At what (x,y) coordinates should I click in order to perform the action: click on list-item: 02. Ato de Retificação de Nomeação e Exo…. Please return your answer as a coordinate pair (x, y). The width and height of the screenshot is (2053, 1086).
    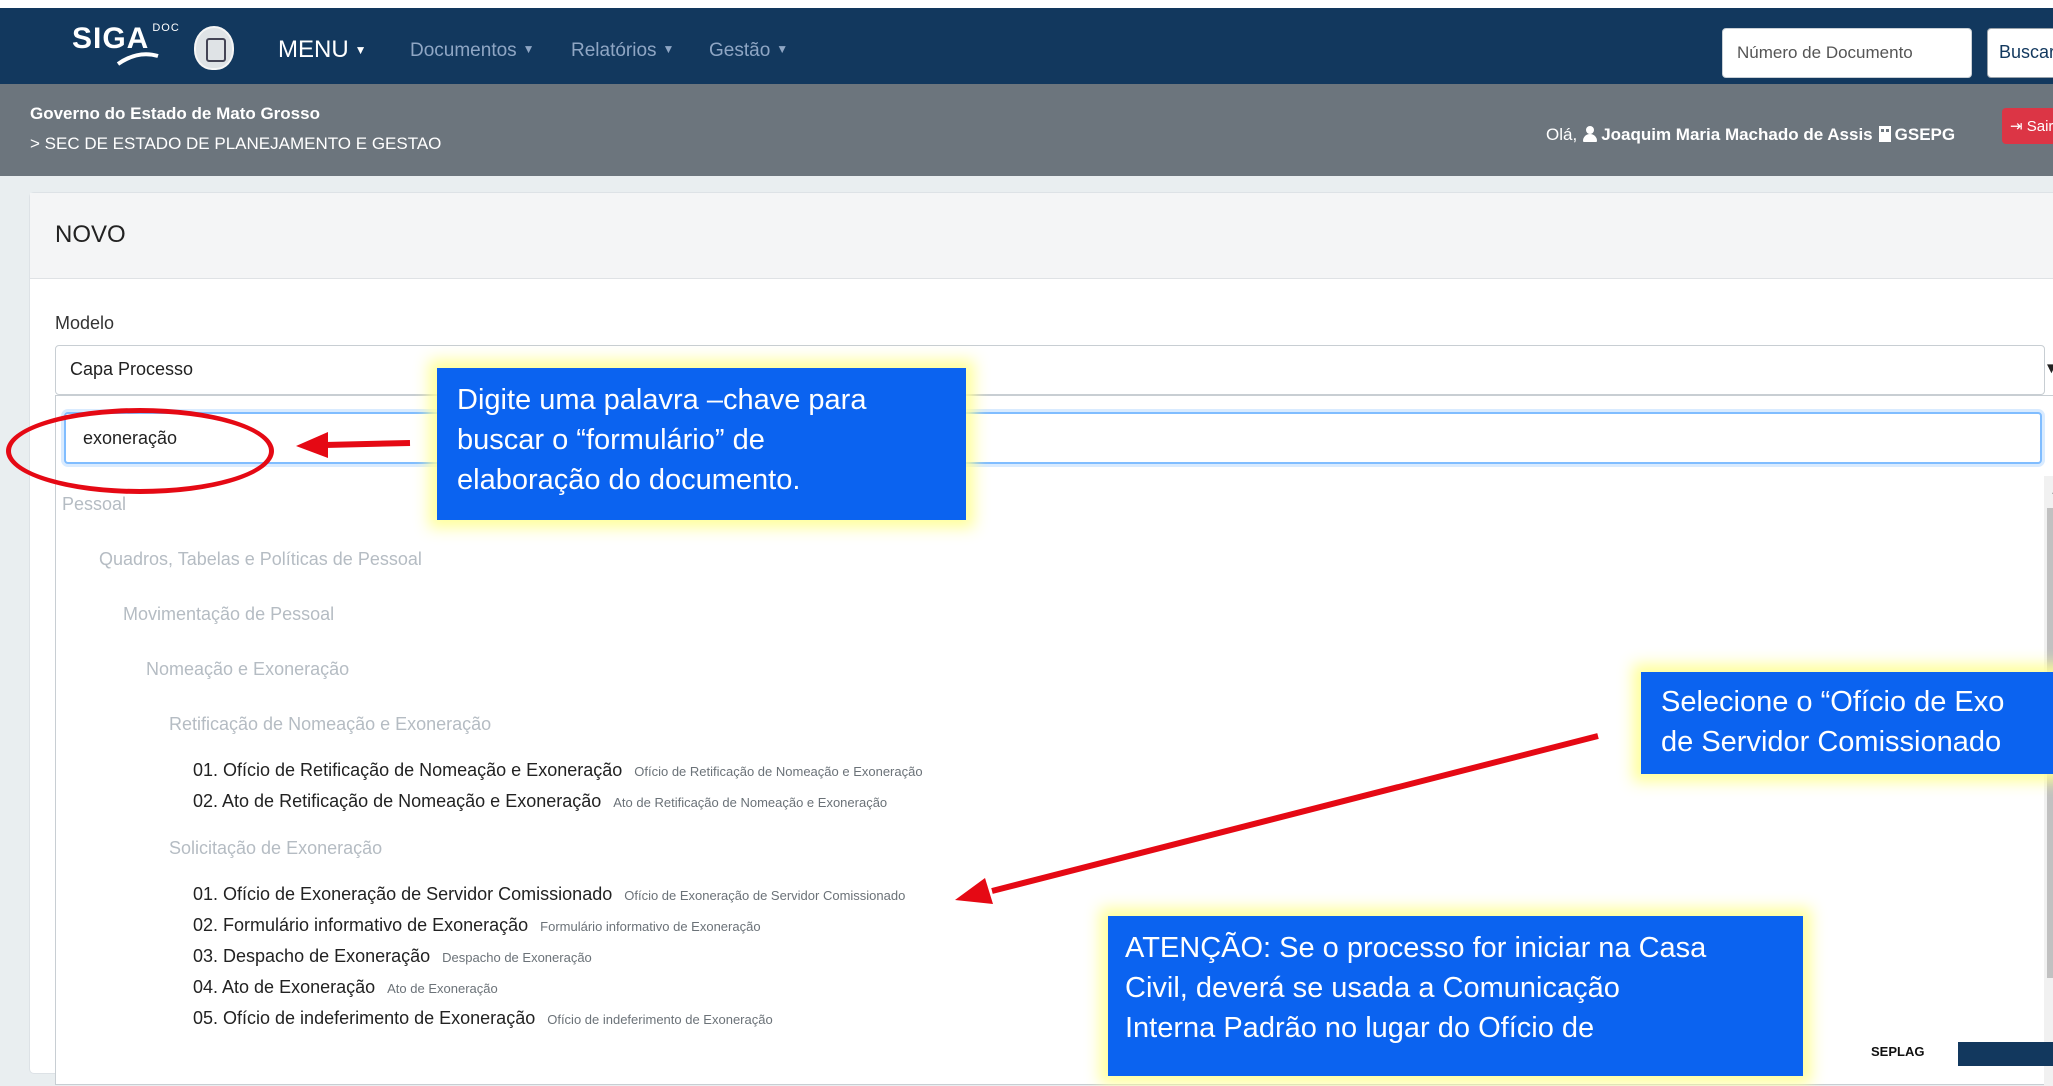
    Looking at the image, I should click on (540, 801).